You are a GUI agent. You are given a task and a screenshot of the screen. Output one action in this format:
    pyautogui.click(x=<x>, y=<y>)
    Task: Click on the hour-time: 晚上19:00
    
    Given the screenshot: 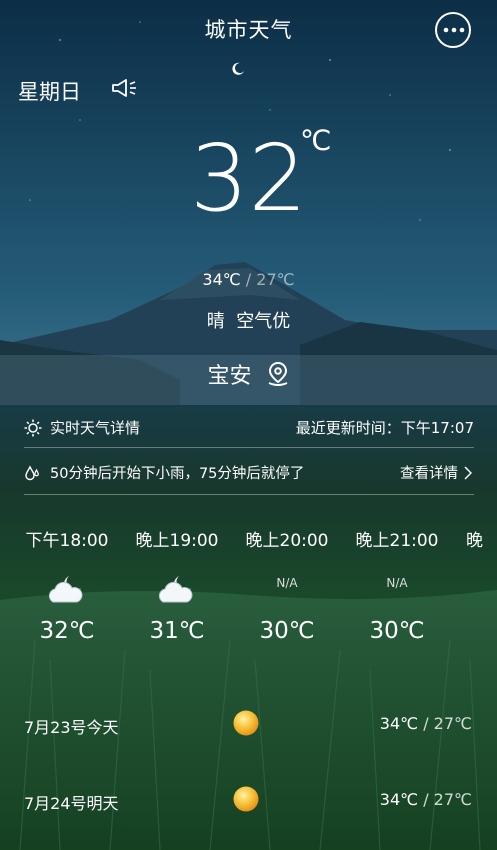 What is the action you would take?
    pyautogui.click(x=177, y=541)
    